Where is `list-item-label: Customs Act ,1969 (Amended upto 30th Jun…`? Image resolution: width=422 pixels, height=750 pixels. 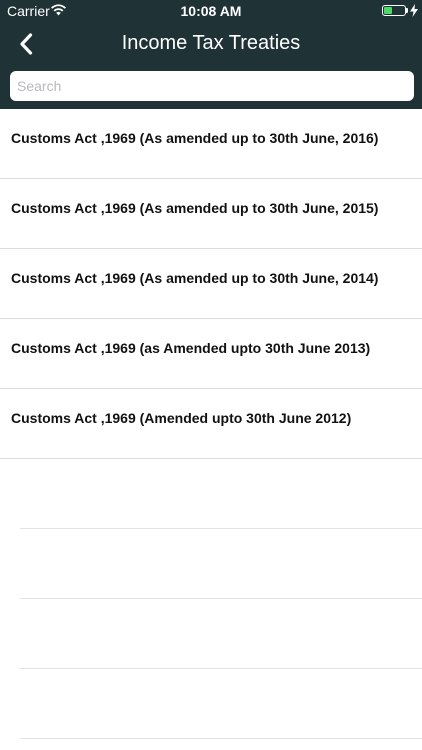 list-item-label: Customs Act ,1969 (Amended upto 30th Jun… is located at coordinates (181, 418).